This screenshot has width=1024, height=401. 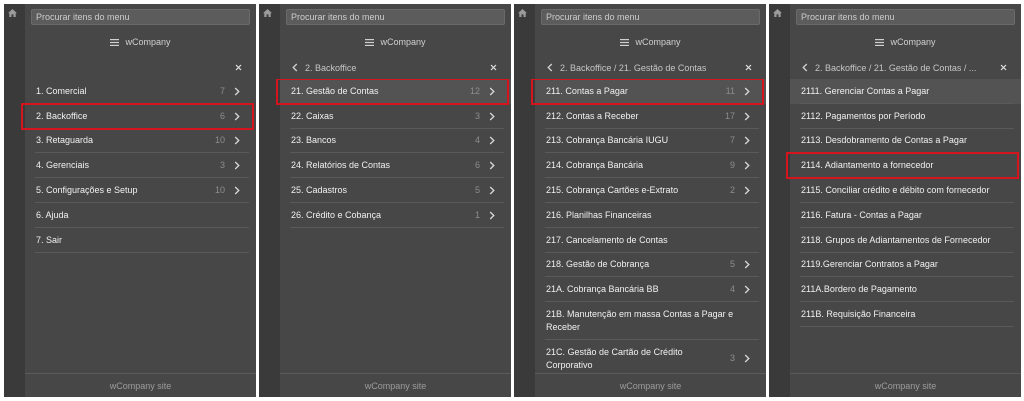 I want to click on menu-item: 21. Gestão de Contas 12, so click(x=393, y=92).